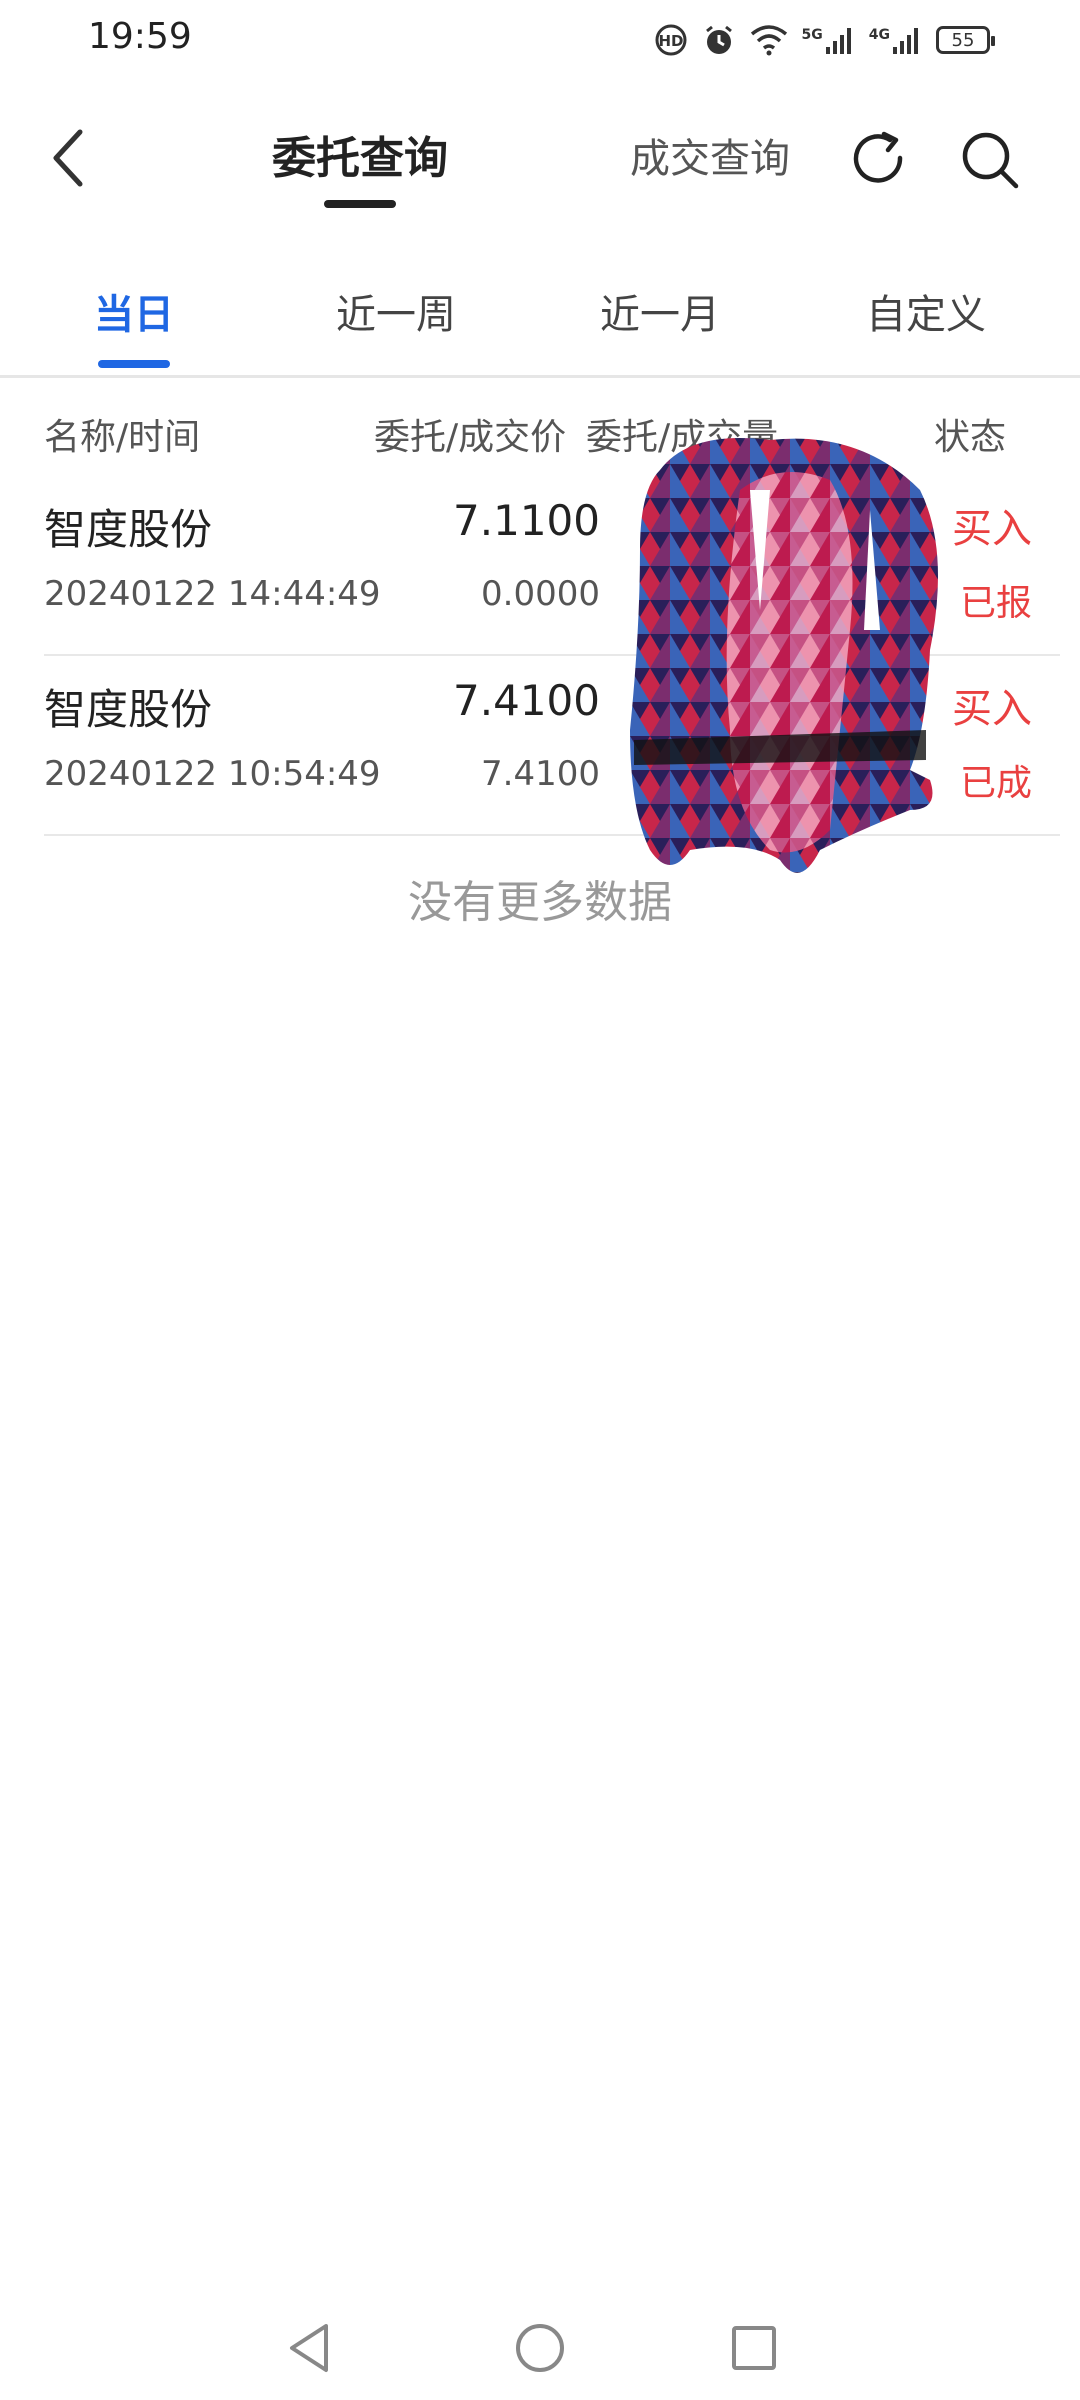 This screenshot has height=2400, width=1080. I want to click on refresh-button, so click(880, 160).